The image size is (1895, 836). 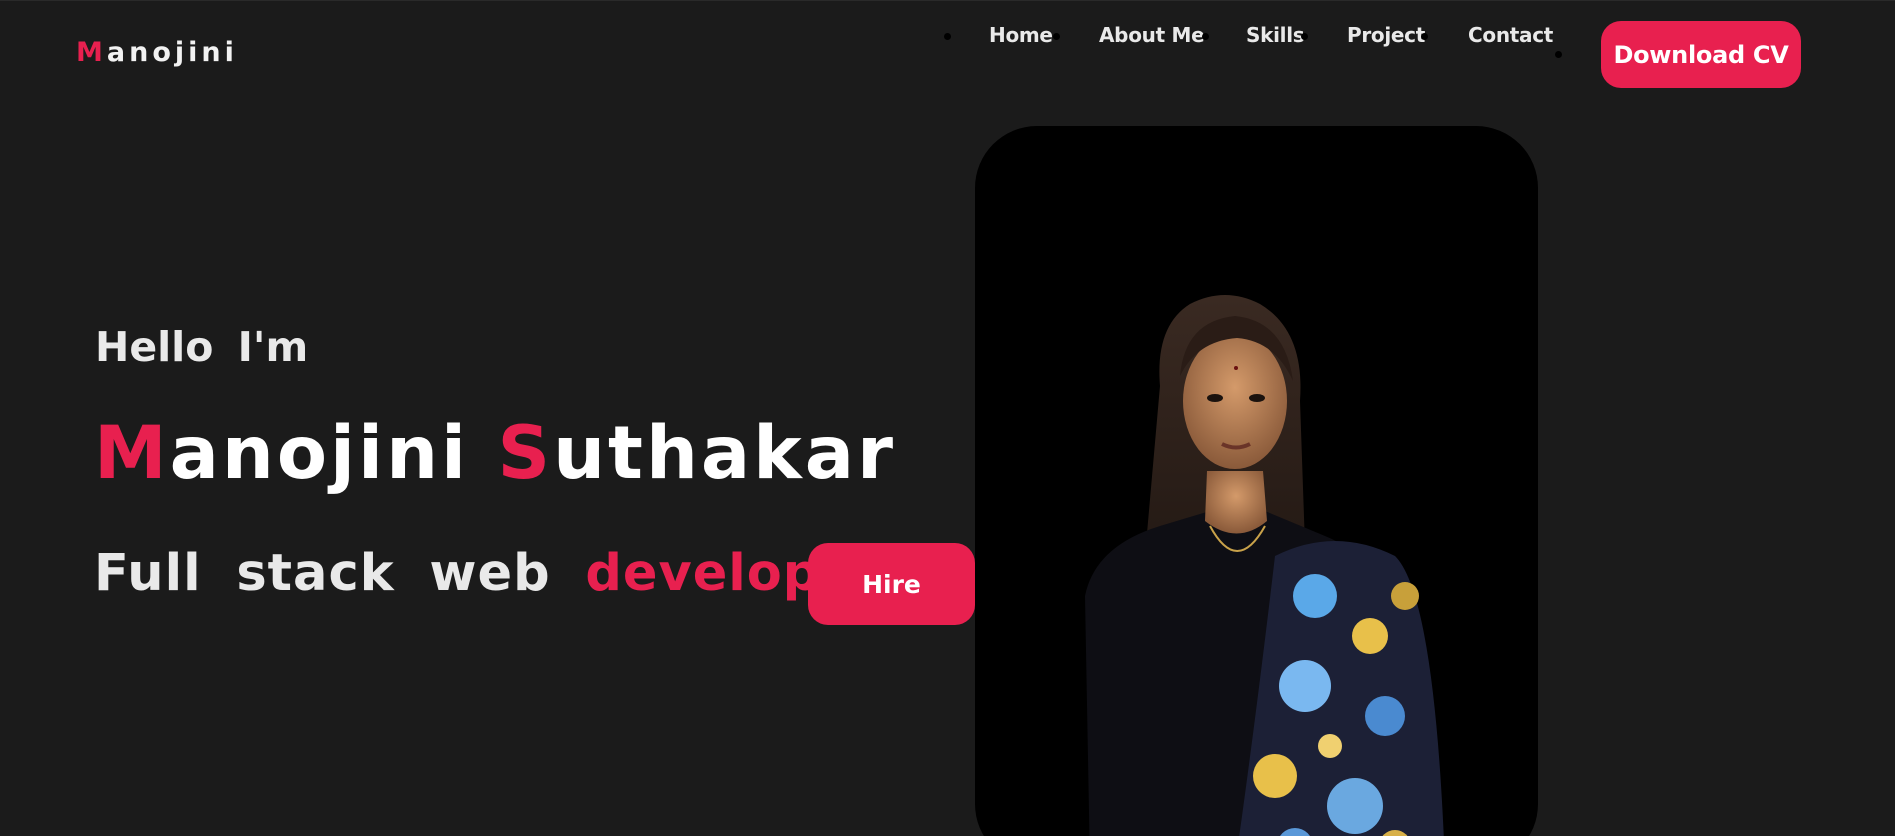 I want to click on nav-item-project: Project, so click(x=1386, y=35).